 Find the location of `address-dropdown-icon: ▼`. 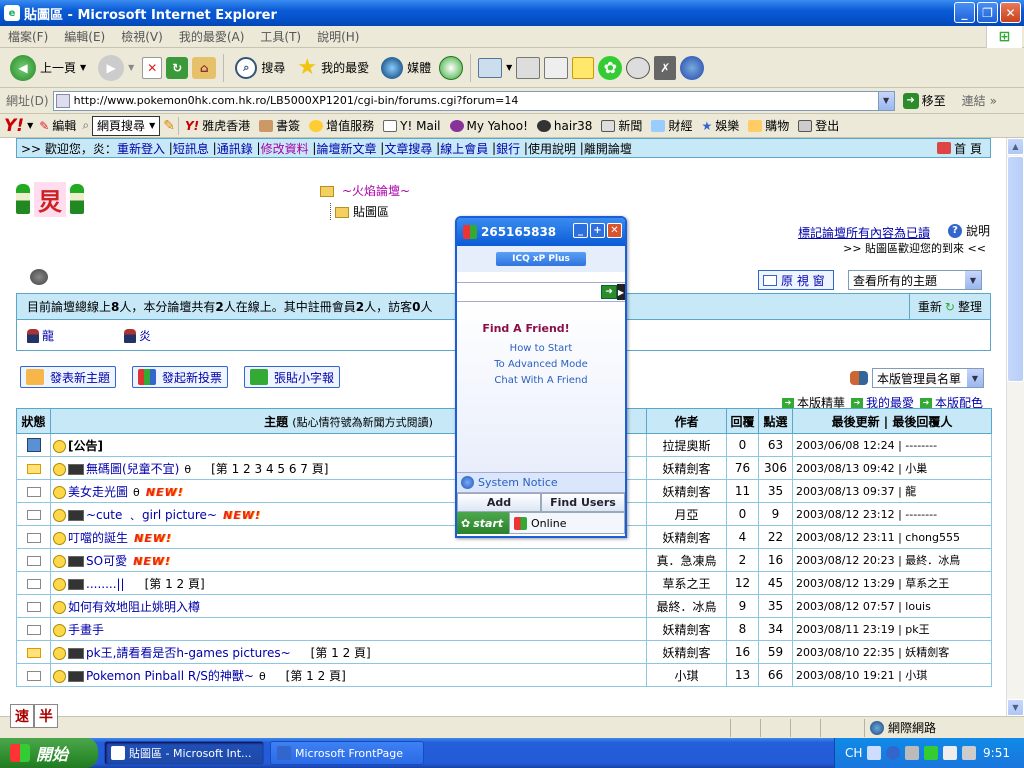

address-dropdown-icon: ▼ is located at coordinates (885, 100).